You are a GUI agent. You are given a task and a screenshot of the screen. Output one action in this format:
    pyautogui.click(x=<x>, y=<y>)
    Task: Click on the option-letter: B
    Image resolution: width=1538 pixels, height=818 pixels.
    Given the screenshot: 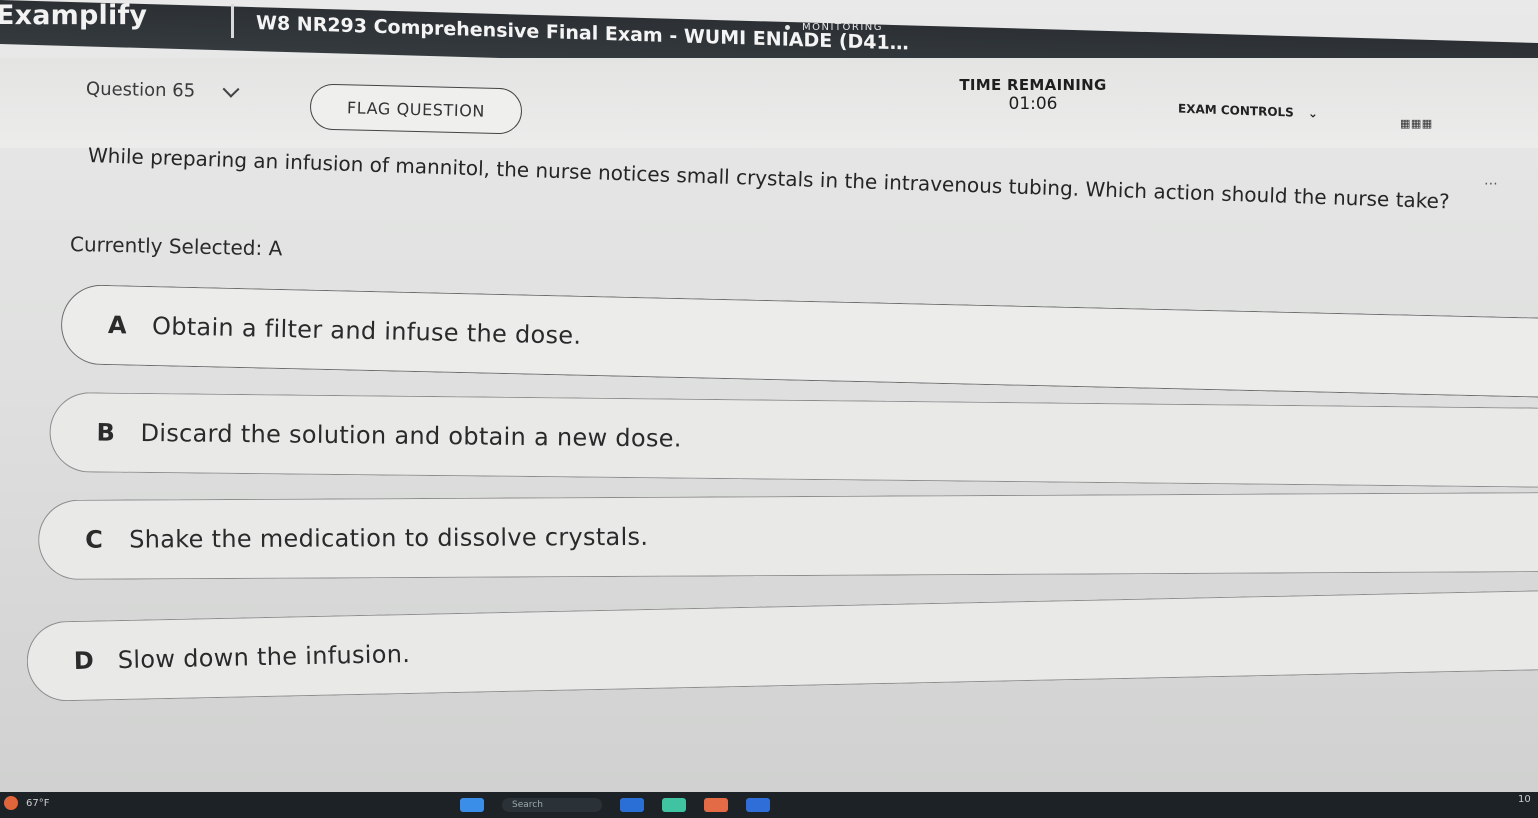 What is the action you would take?
    pyautogui.click(x=106, y=432)
    